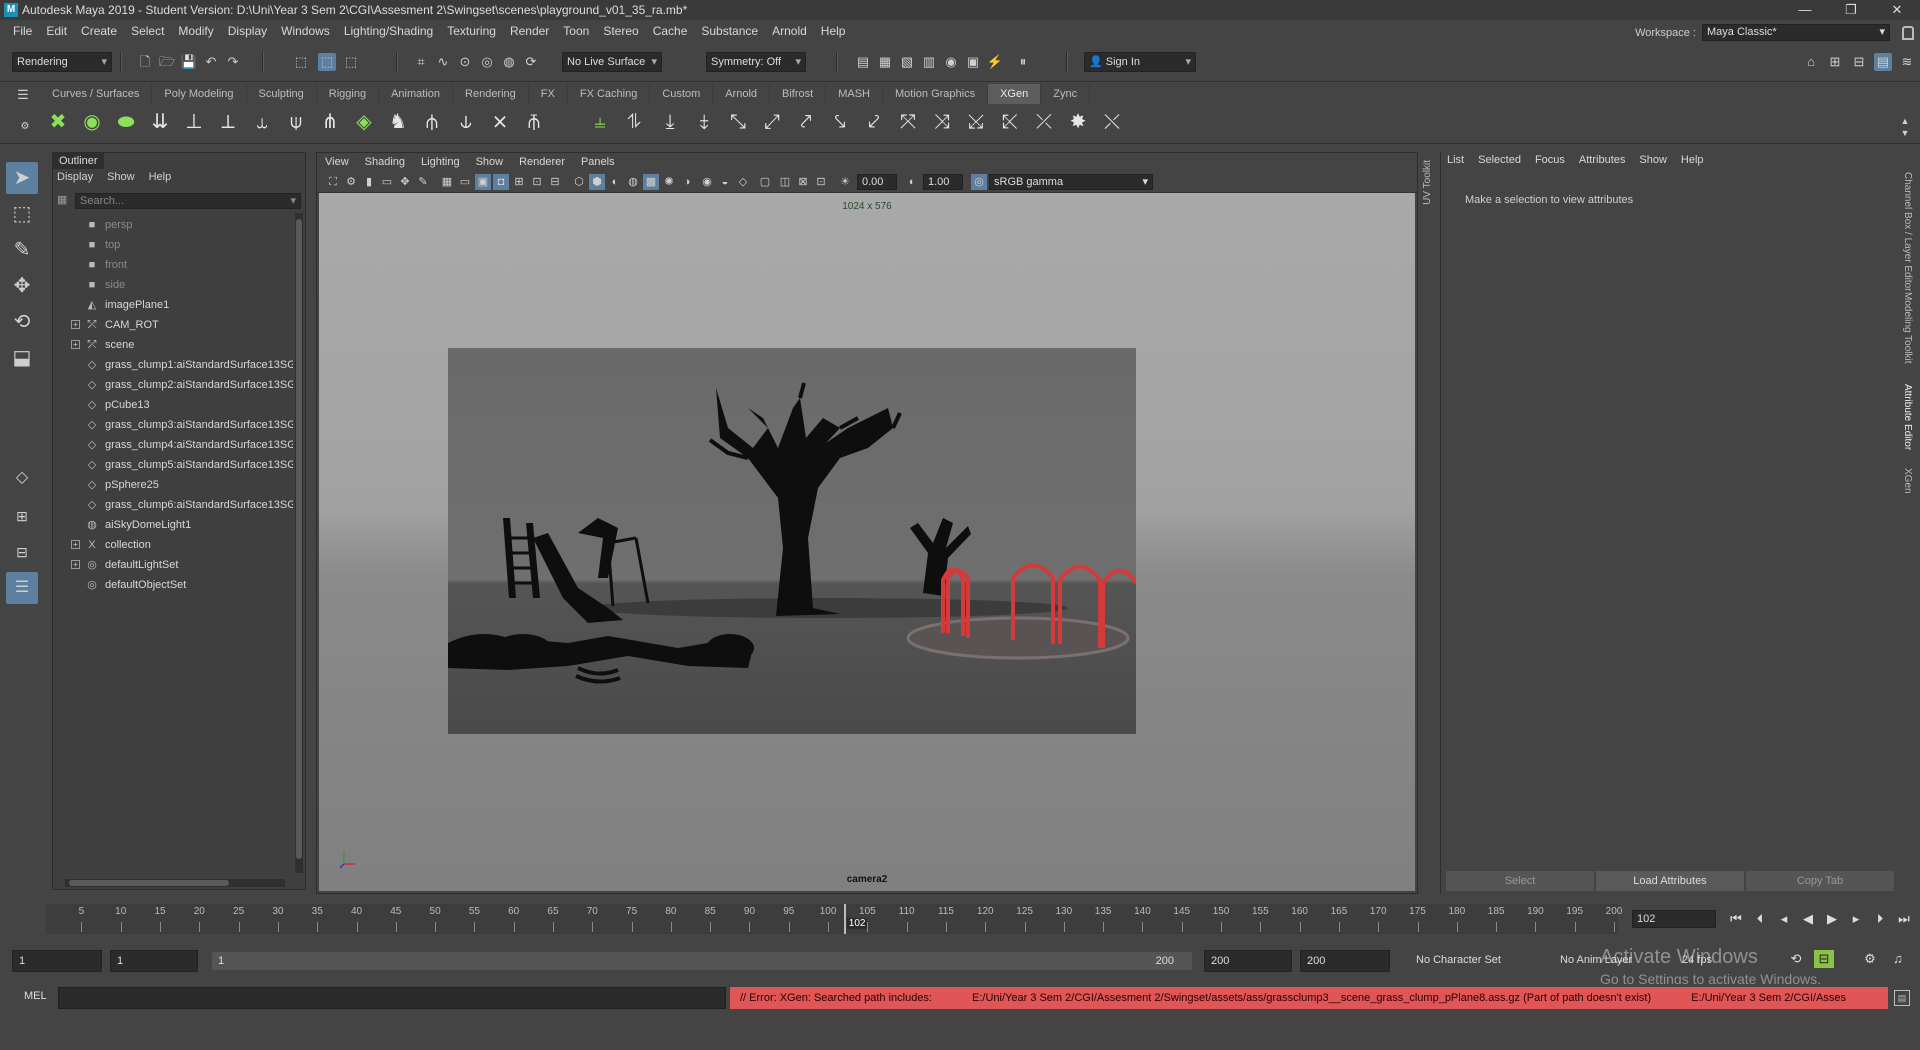  Describe the element at coordinates (62, 62) in the screenshot. I see `menuset-dropdown: Rendering` at that location.